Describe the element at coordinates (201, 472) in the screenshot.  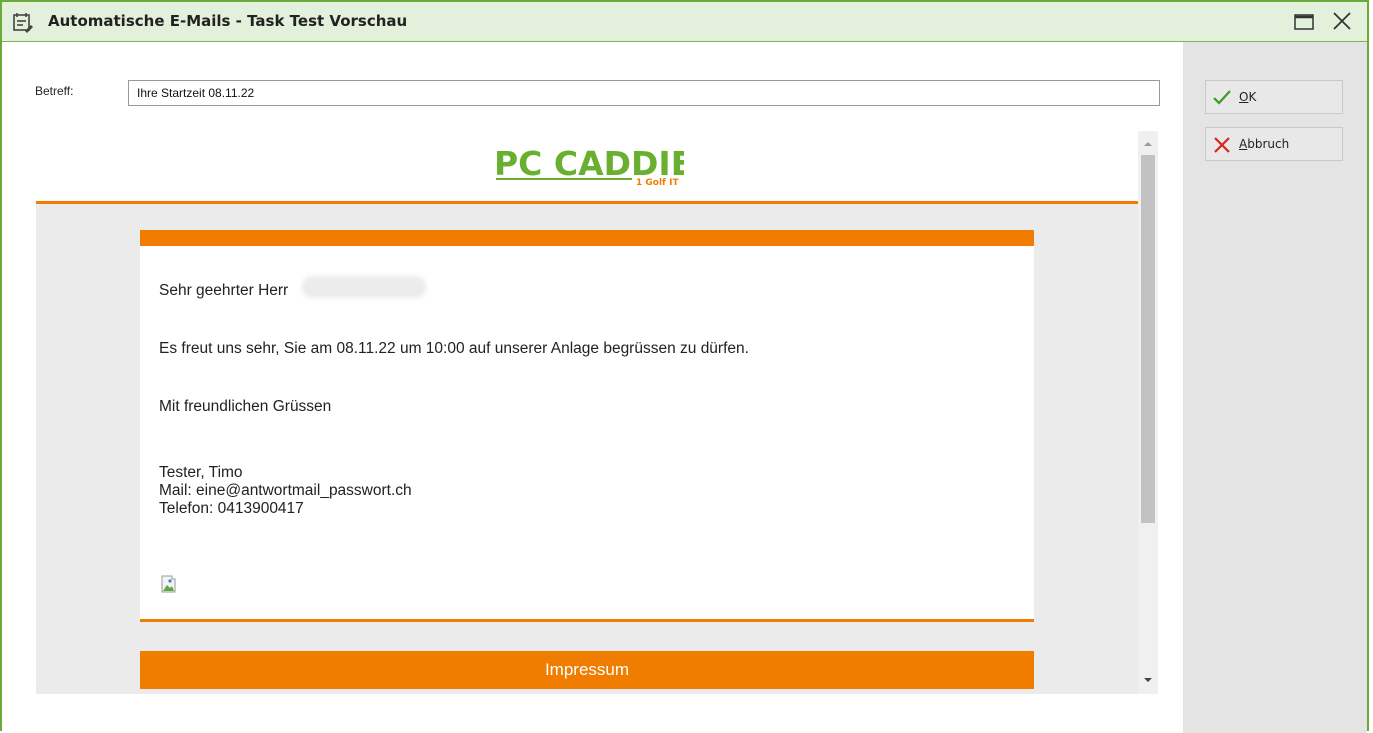
I see `signature-name: Tester, Timo` at that location.